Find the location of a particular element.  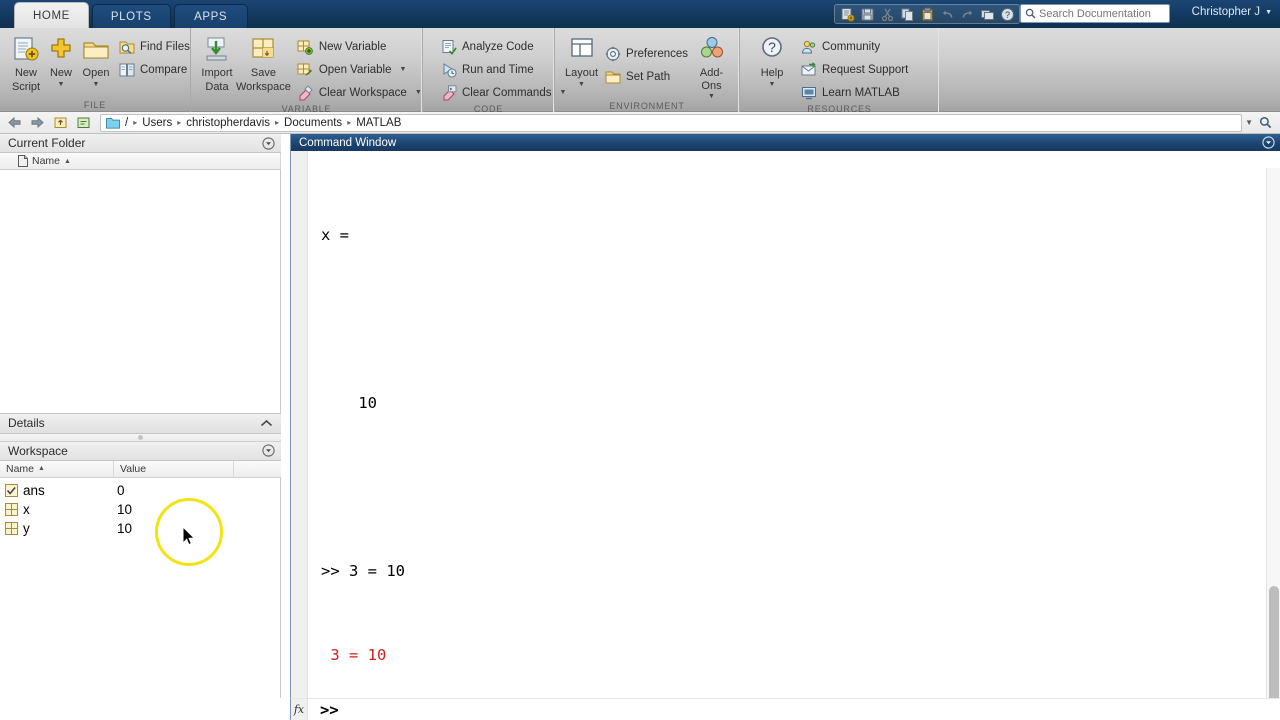

redo-icon is located at coordinates (967, 14).